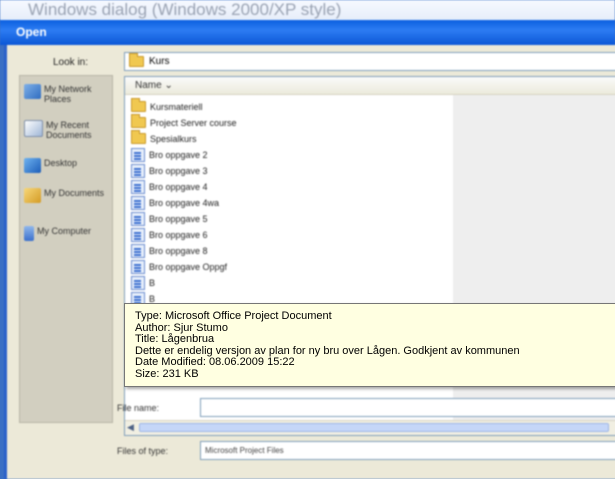 The image size is (615, 479). I want to click on place-network: My Network Places, so click(68, 94).